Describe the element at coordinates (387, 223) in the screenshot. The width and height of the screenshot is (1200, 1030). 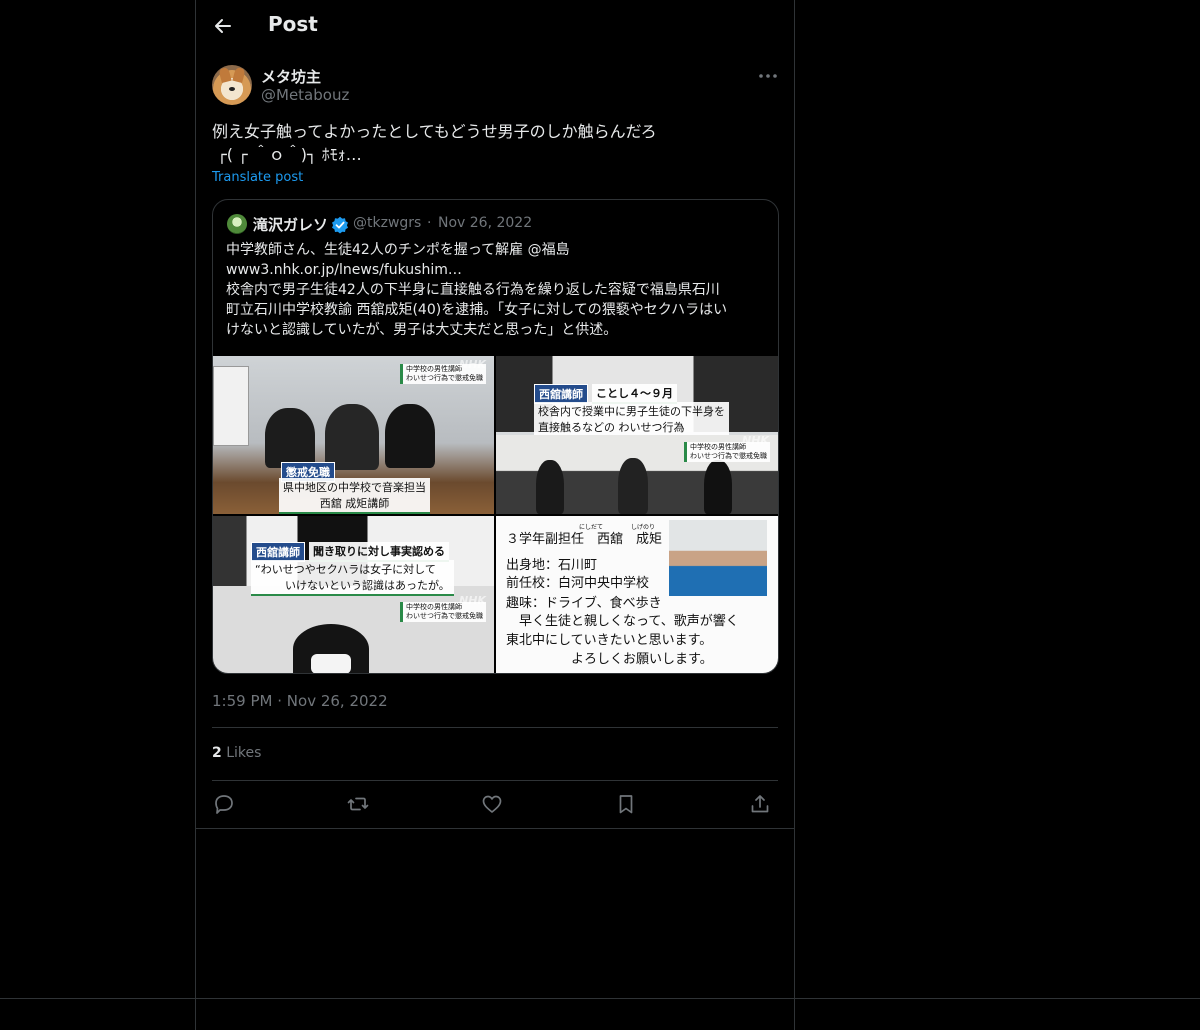
I see `quote-author-handle: @tkzwgrs` at that location.